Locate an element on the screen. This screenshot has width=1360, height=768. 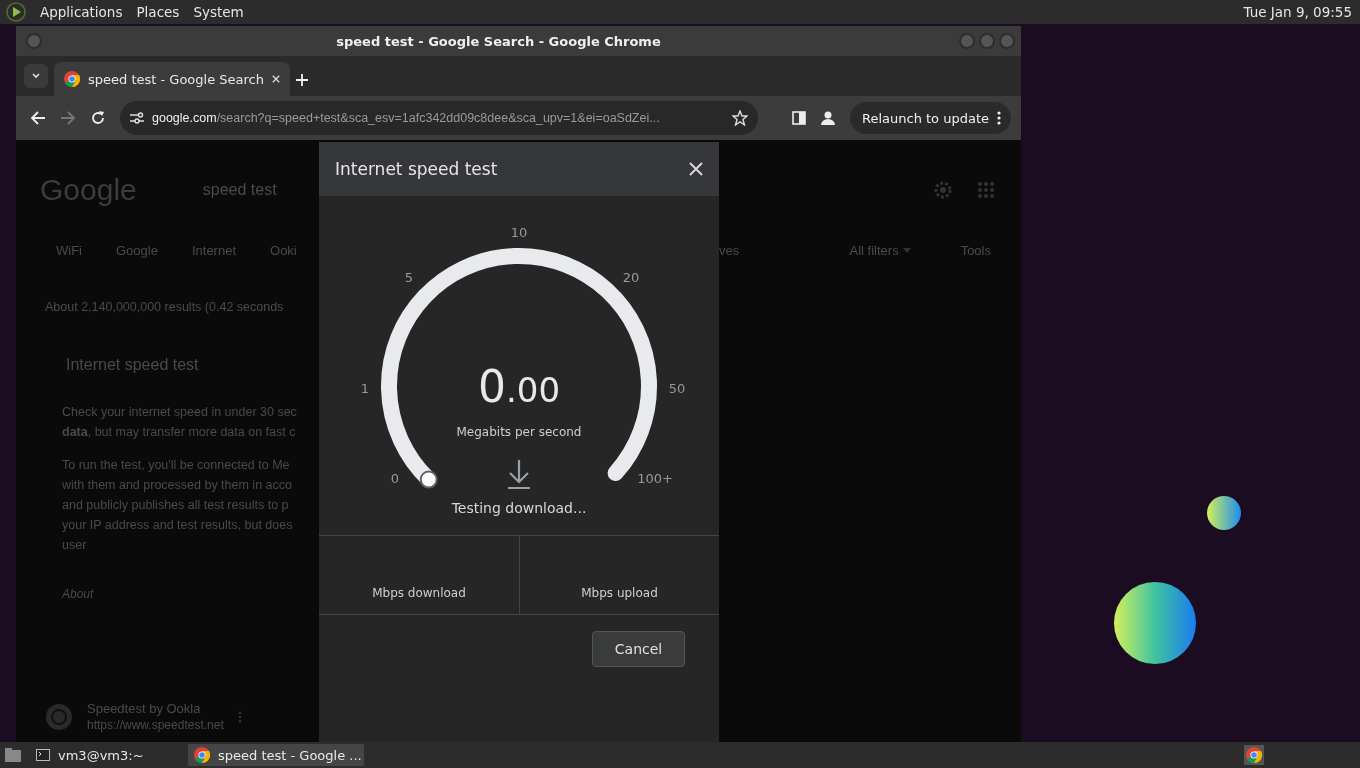
card-title: Internet speed test is located at coordinates (132, 364).